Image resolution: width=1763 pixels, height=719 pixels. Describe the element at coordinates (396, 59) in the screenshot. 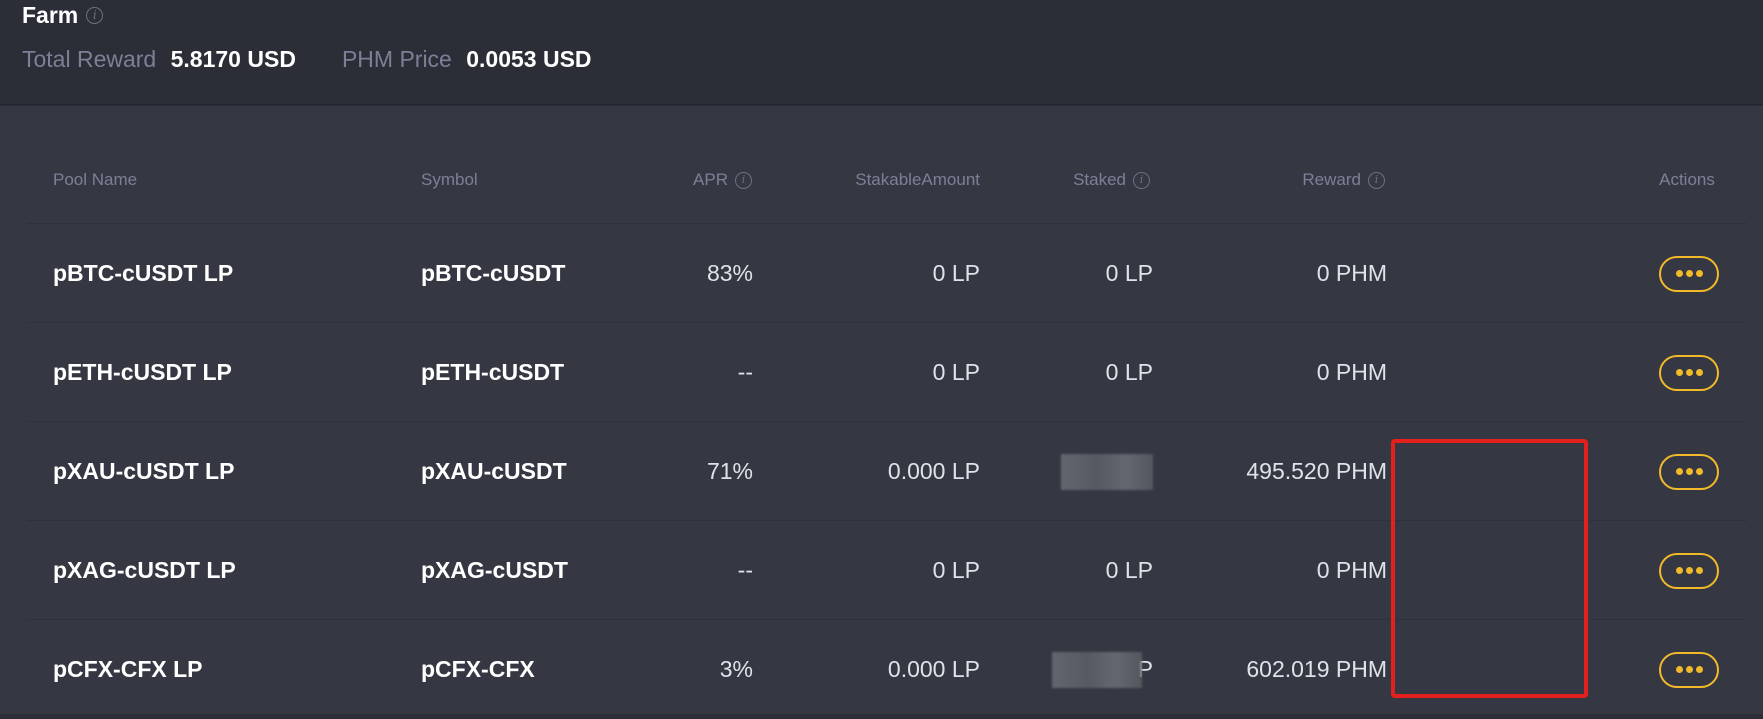

I see `phm-price-label: PHM Price` at that location.